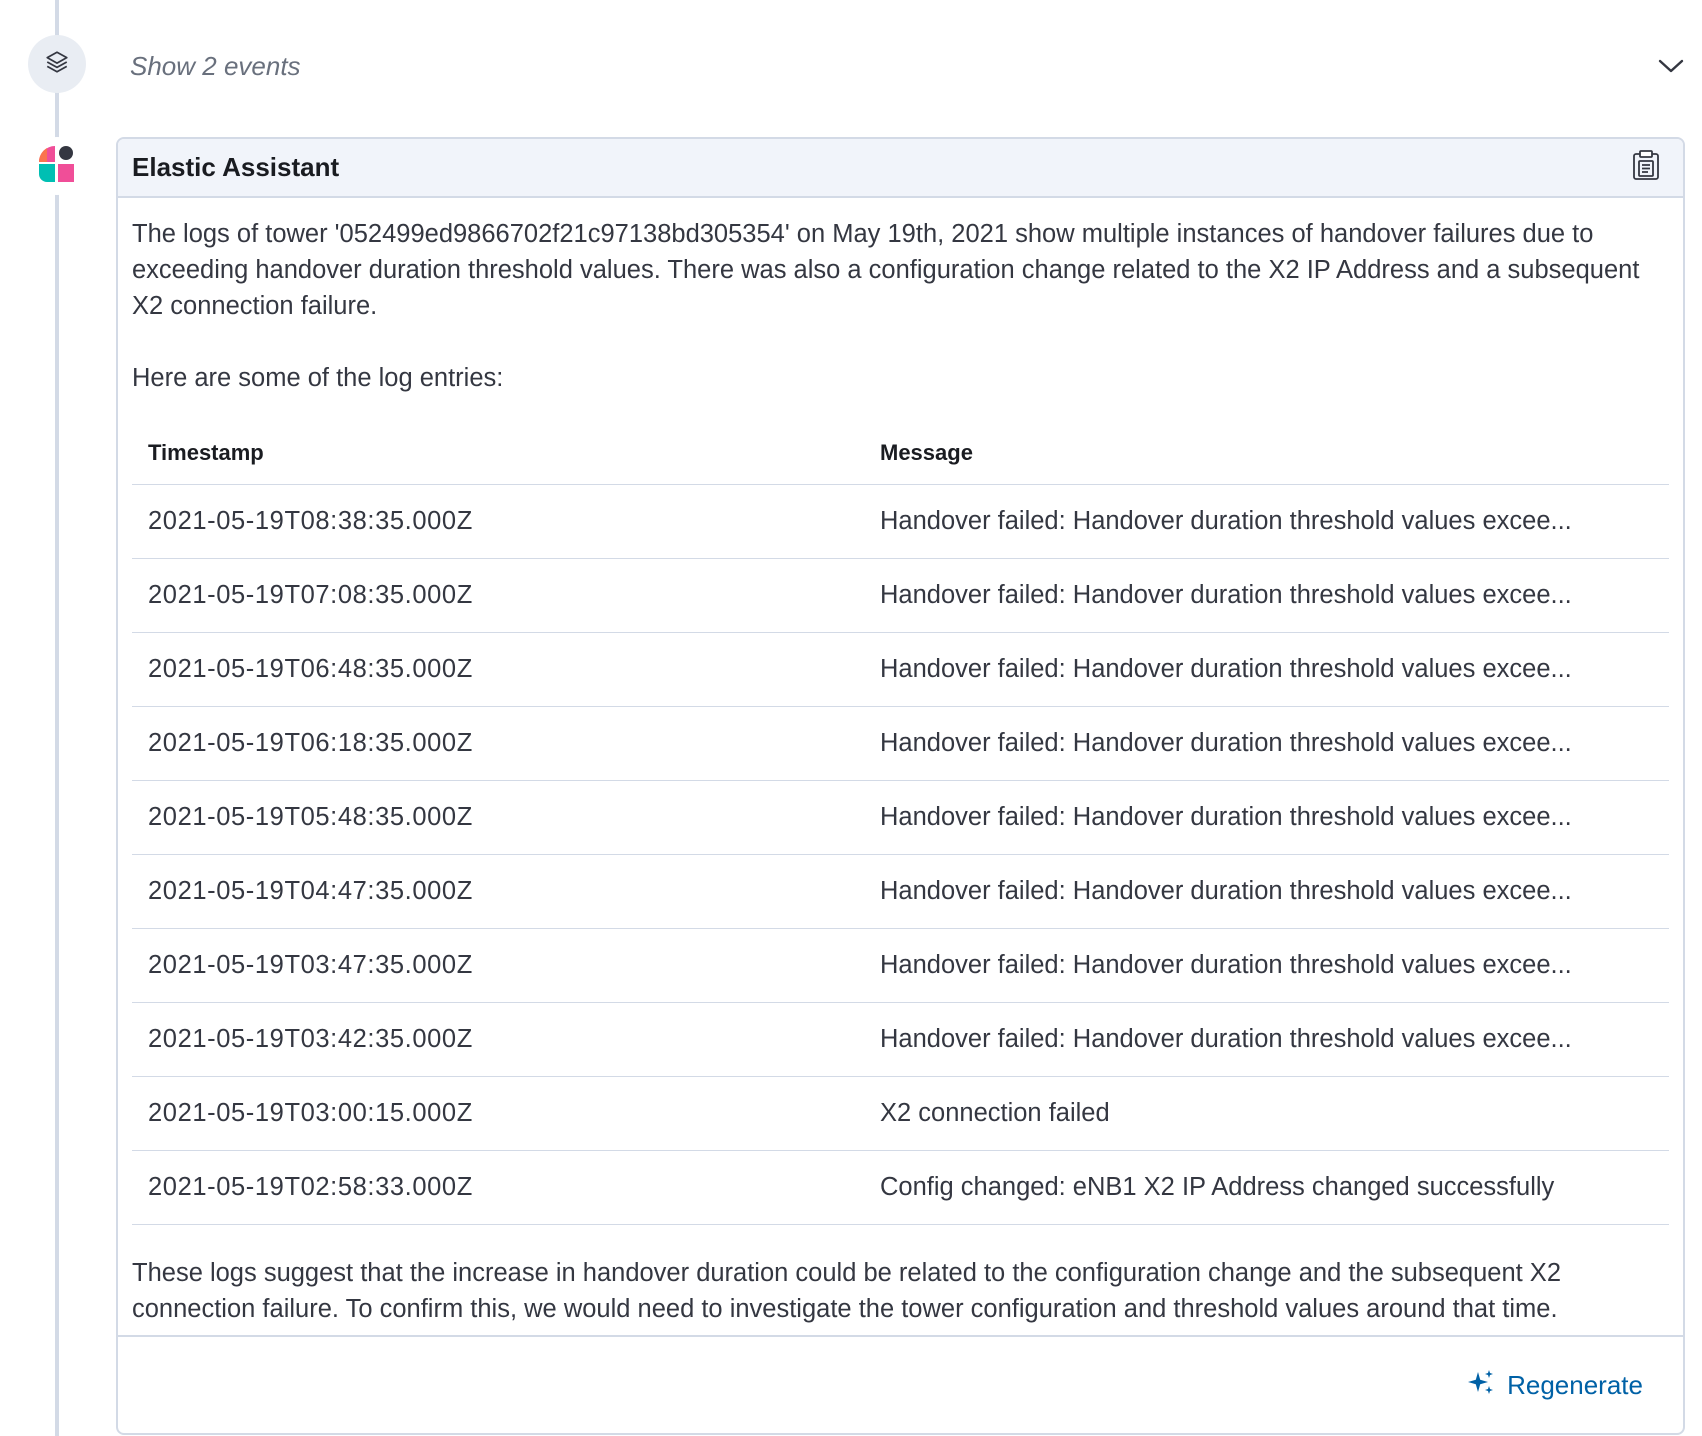 The width and height of the screenshot is (1702, 1436). Describe the element at coordinates (498, 1039) in the screenshot. I see `cell-timestamp: 2021-05-19T03:42:35.000Z` at that location.